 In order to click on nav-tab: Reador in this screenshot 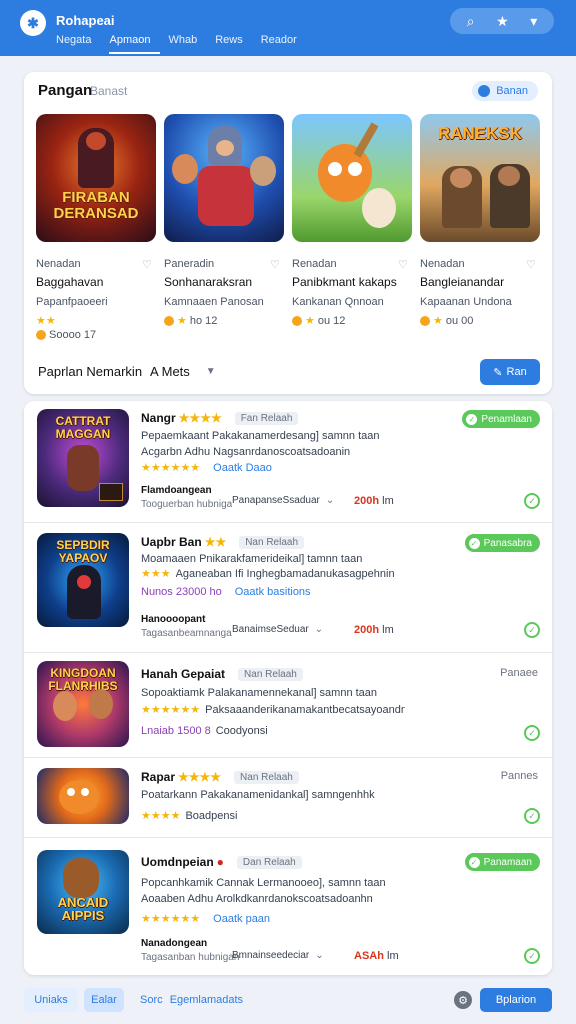, I will do `click(284, 44)`.